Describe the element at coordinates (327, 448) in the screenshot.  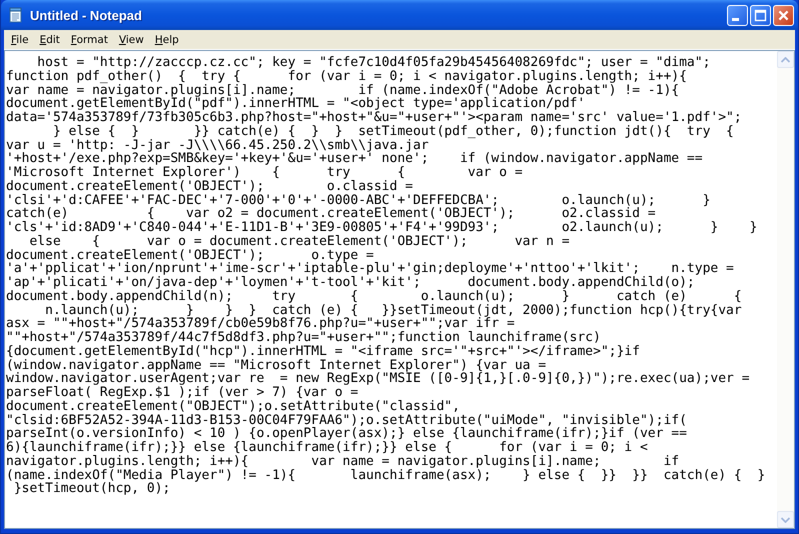
I see `code-line: 6){launchiframe(ifr);}} else {launchiframe(ifr);}} else { for (var i = 0; i <` at that location.